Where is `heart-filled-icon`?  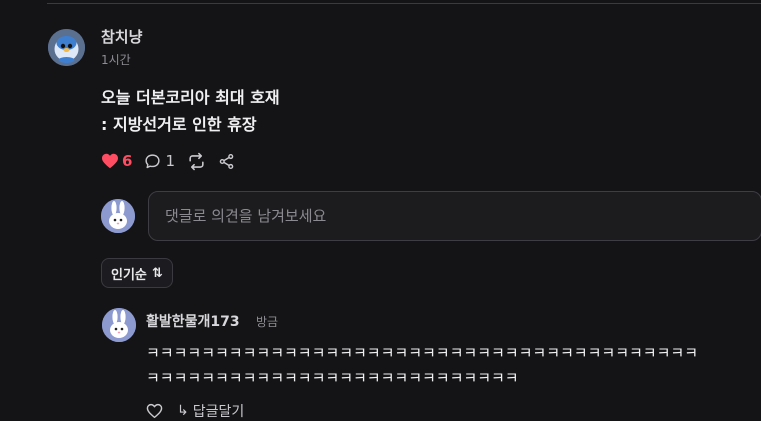
heart-filled-icon is located at coordinates (110, 161).